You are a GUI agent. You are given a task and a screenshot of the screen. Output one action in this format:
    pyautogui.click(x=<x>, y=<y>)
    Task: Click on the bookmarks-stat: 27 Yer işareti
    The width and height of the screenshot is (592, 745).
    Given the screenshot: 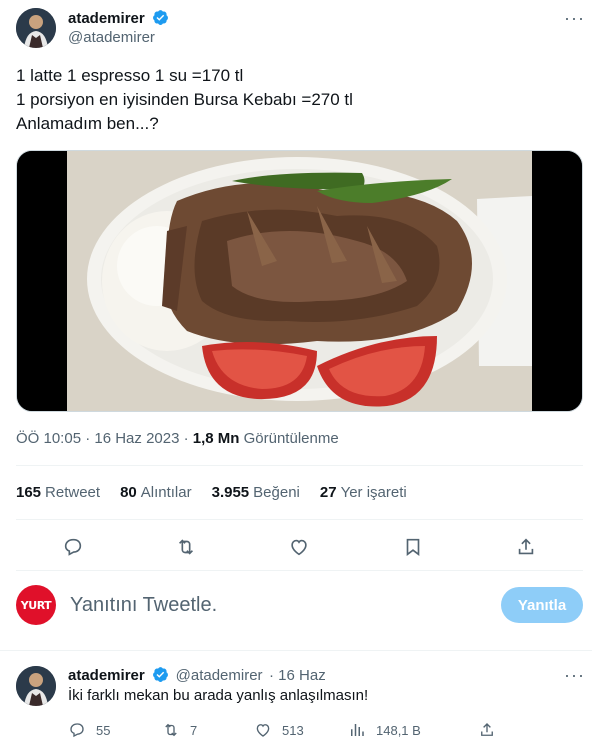 What is the action you would take?
    pyautogui.click(x=363, y=492)
    